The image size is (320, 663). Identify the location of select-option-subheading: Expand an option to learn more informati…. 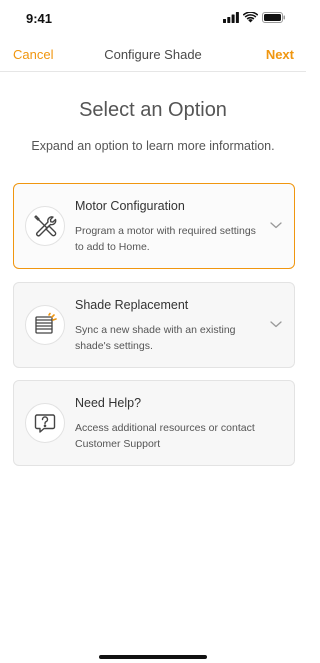
(153, 146).